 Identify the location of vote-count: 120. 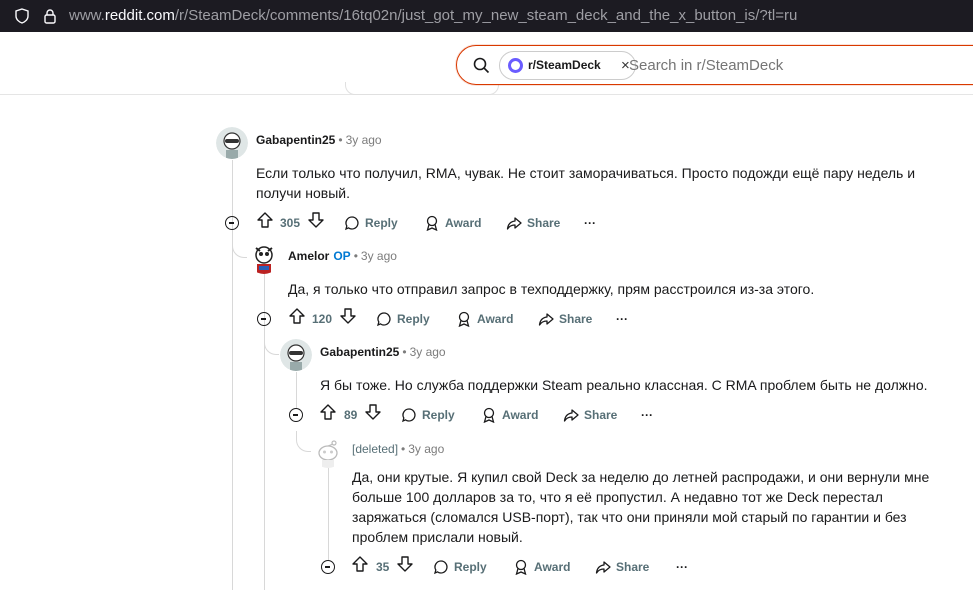
(322, 319).